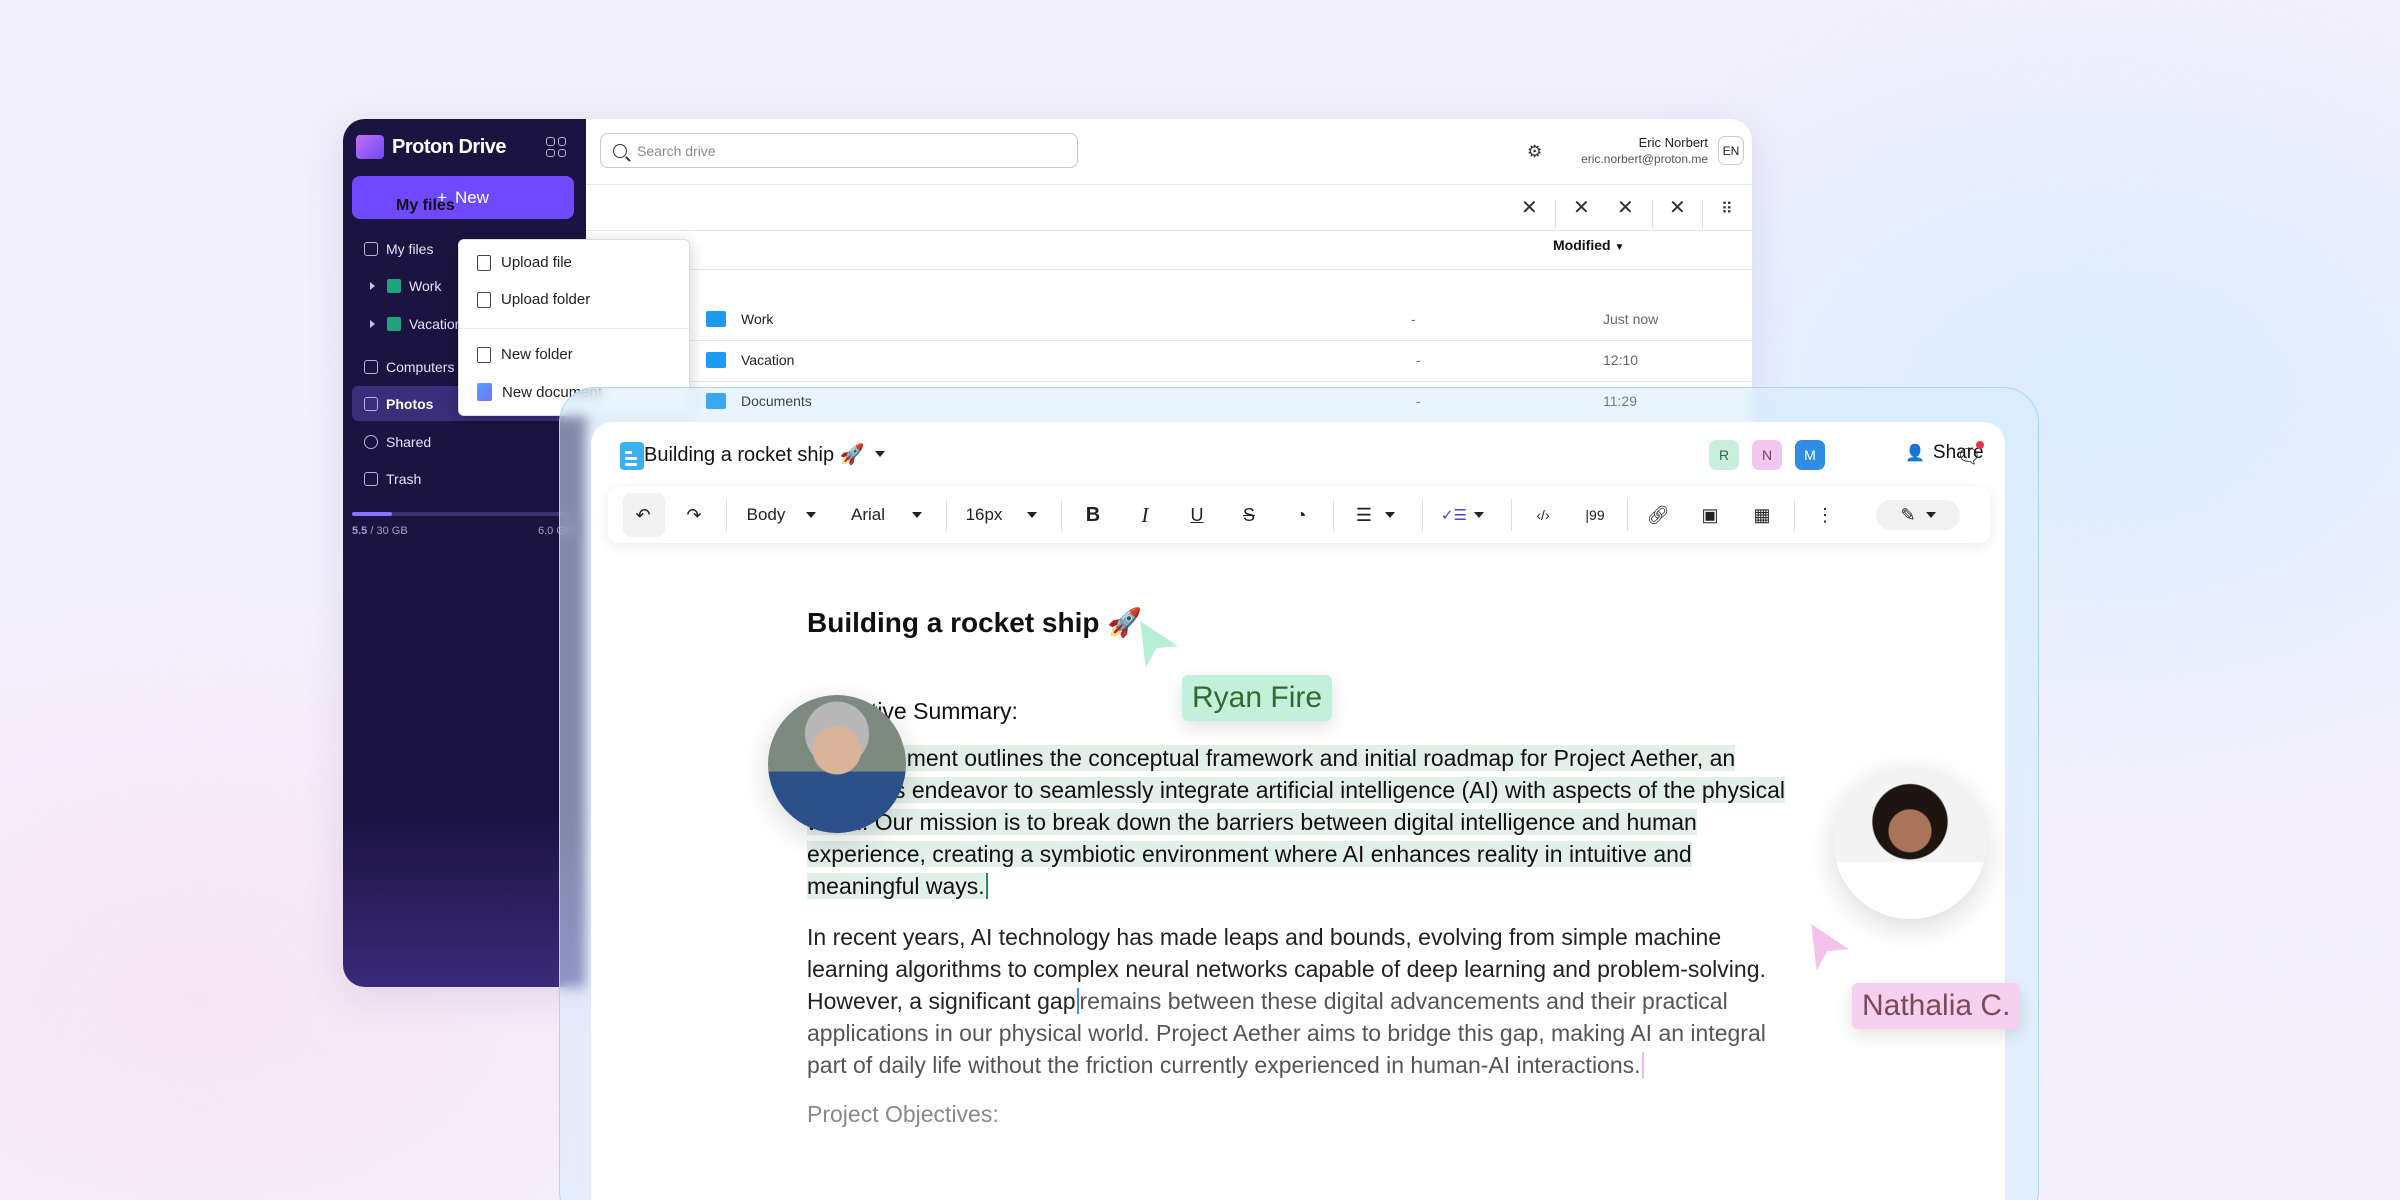  Describe the element at coordinates (1620, 401) in the screenshot. I see `row-modified: 11:29` at that location.